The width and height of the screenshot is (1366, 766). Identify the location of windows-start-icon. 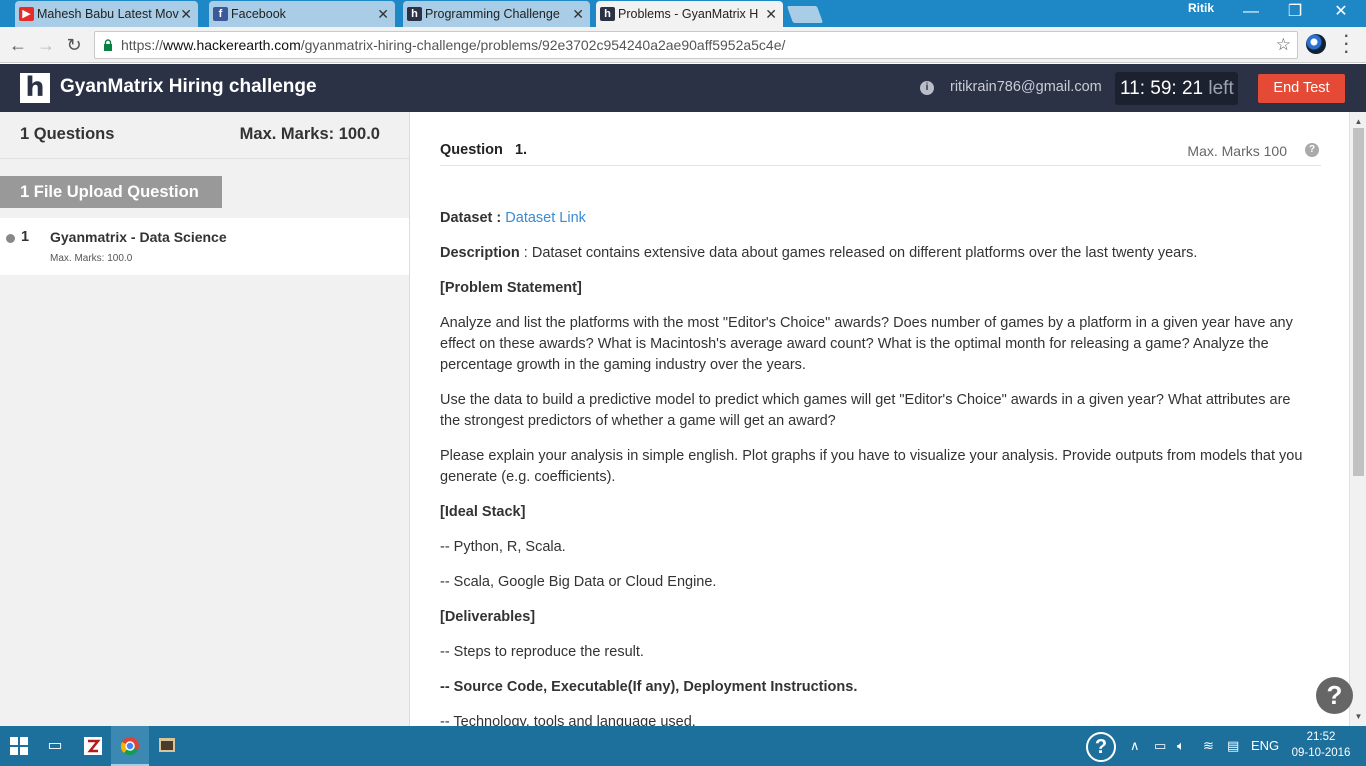
(19, 746).